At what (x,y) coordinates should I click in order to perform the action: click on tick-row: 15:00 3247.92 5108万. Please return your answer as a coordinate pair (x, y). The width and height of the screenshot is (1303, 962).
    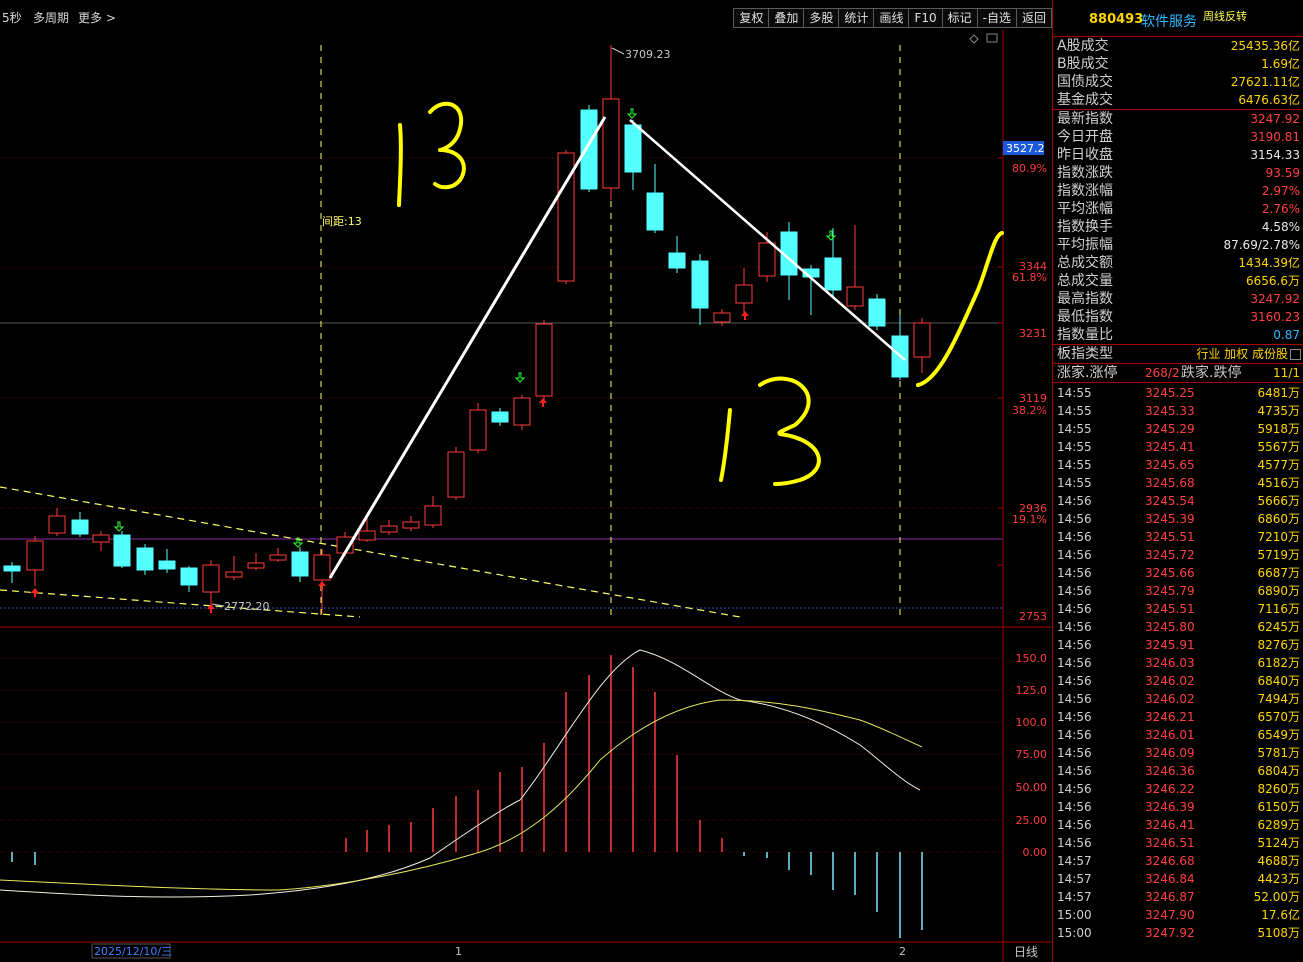
    Looking at the image, I should click on (1178, 933).